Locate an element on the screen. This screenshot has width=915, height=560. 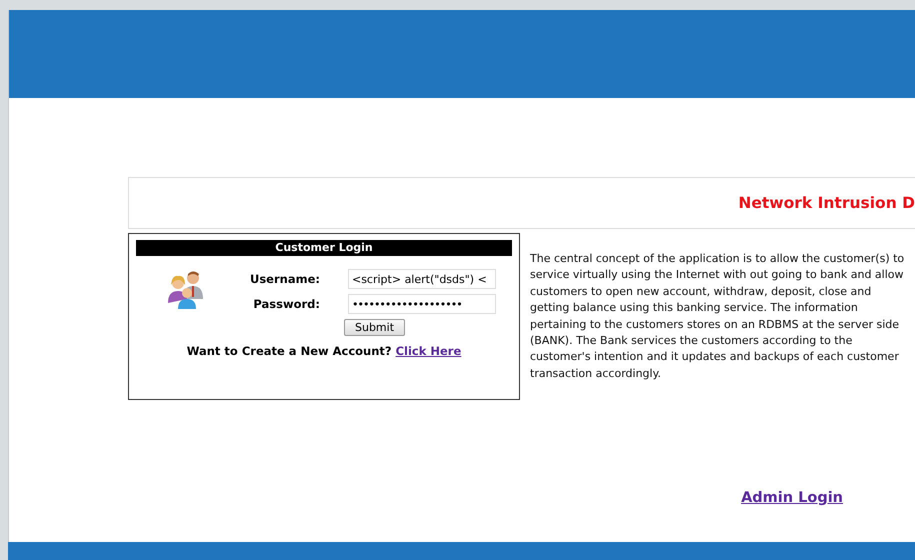
username-field: <script> alert("dsds") < is located at coordinates (422, 279).